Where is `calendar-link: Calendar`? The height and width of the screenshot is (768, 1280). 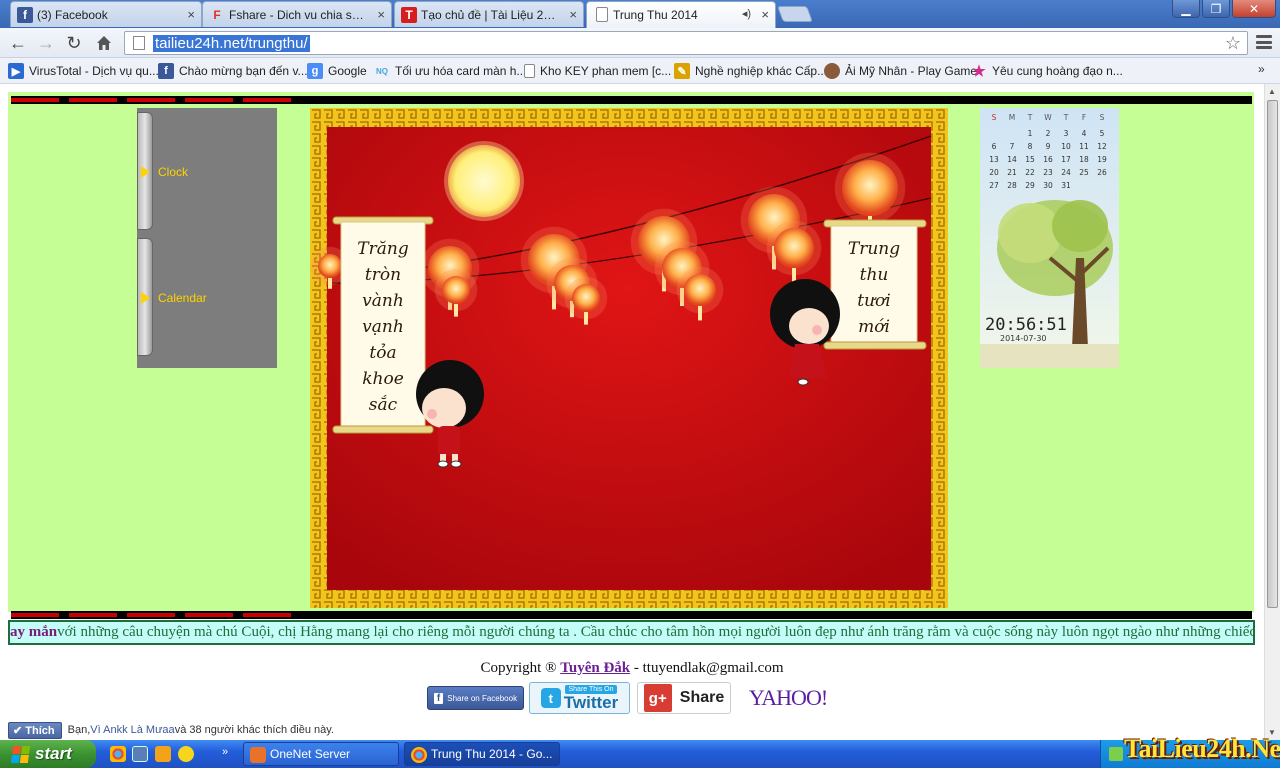
calendar-link: Calendar is located at coordinates (174, 298).